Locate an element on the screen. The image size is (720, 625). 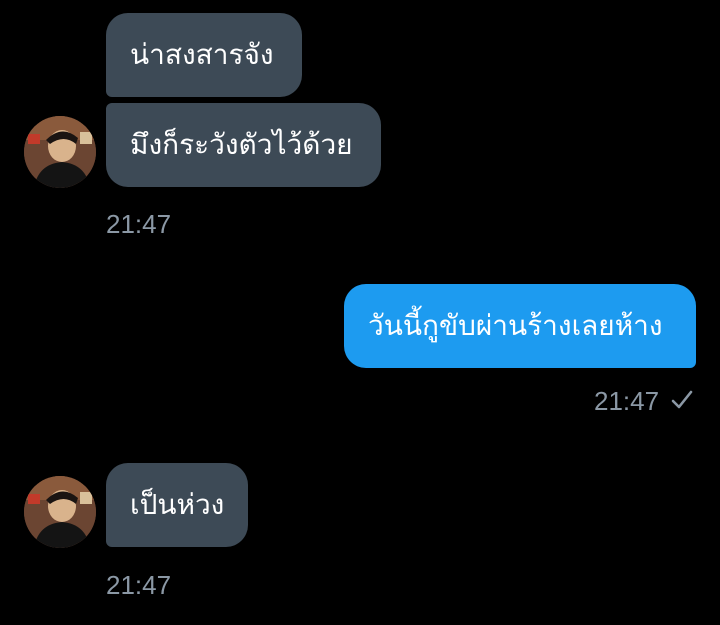
message-bubble-incoming-2: มึงก็ระวังตัวไว้ด้วย is located at coordinates (243, 145).